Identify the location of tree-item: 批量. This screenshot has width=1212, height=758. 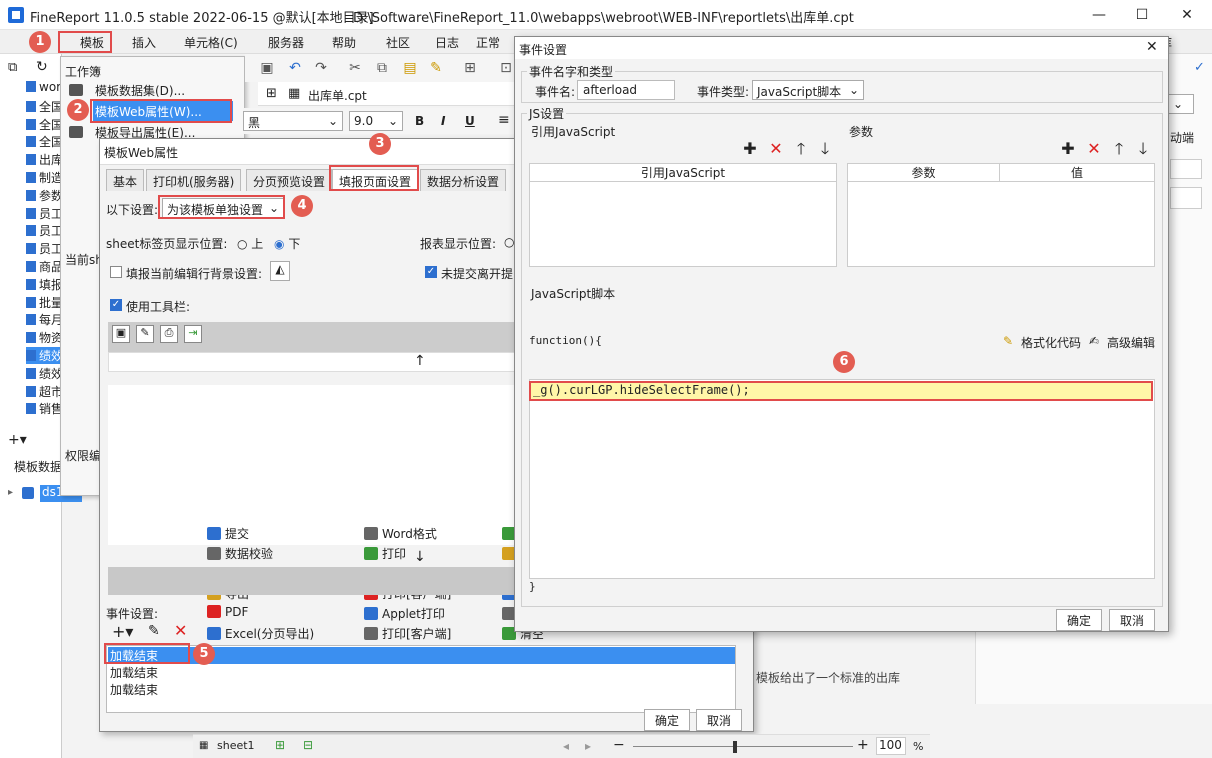
(44, 302).